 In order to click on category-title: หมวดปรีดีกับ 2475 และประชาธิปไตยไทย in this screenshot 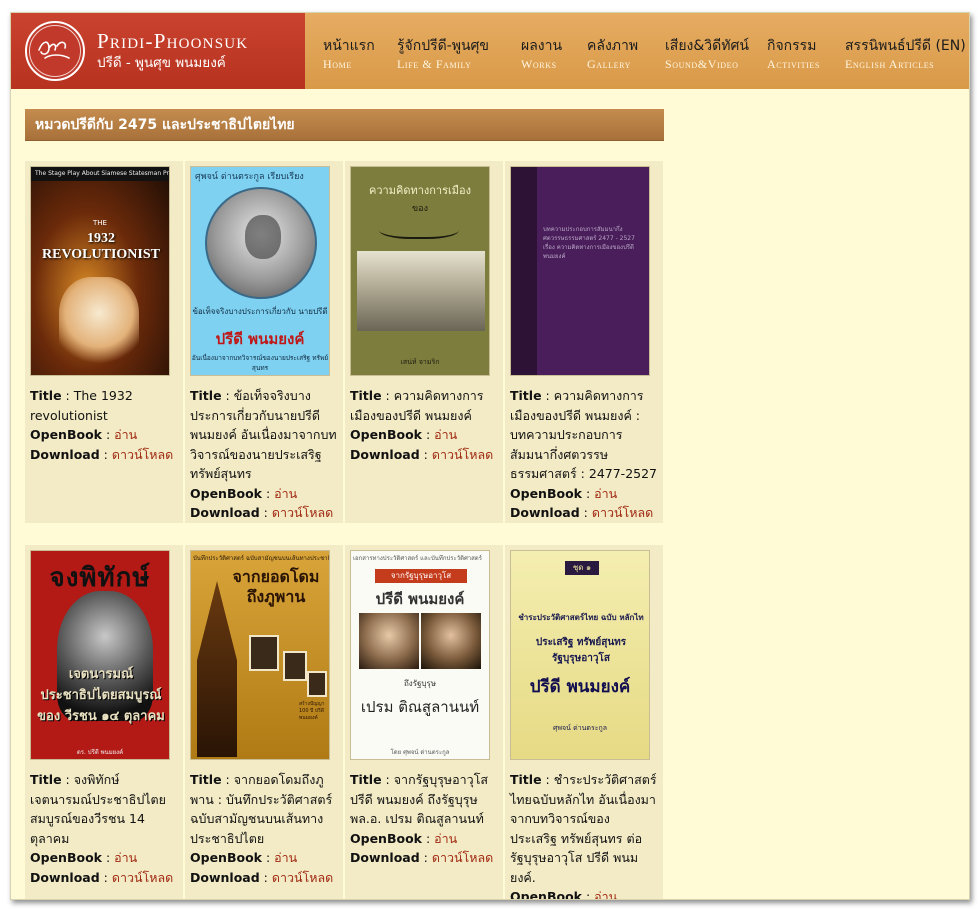, I will do `click(344, 125)`.